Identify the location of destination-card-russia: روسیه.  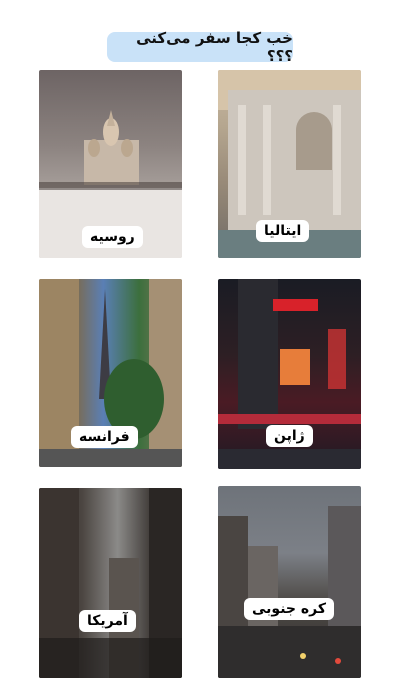
(110, 164).